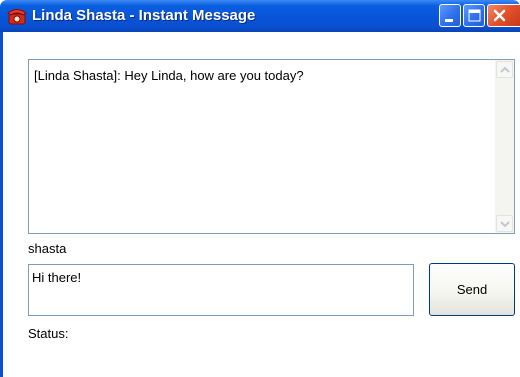 Image resolution: width=520 pixels, height=377 pixels. I want to click on scroll-down-button, so click(504, 223).